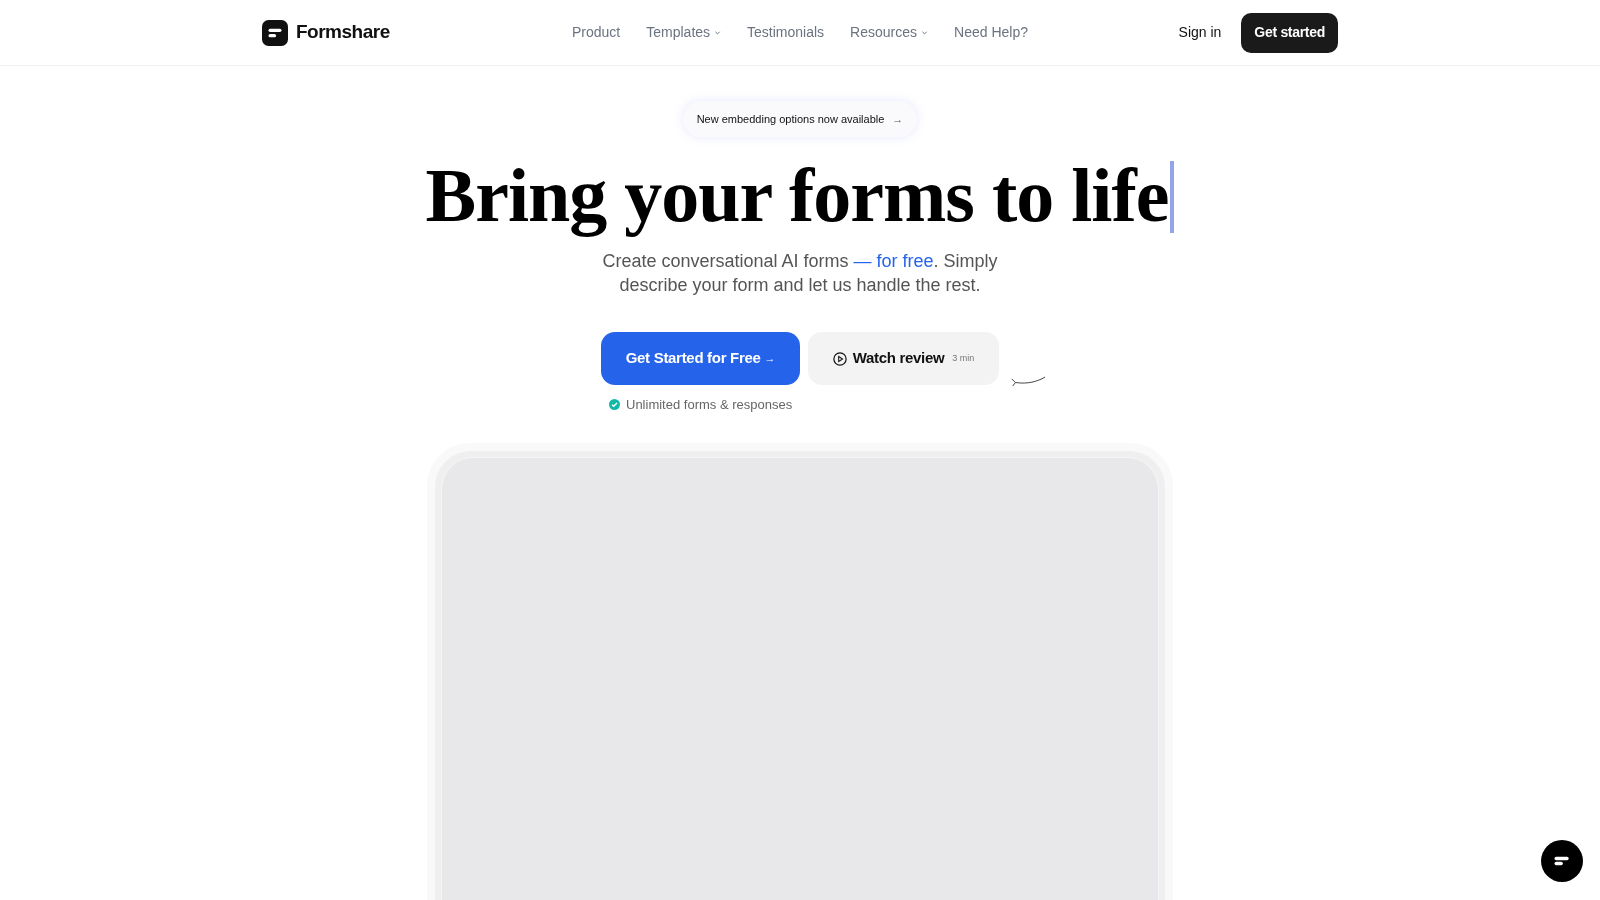  What do you see at coordinates (889, 32) in the screenshot?
I see `nav-link: Resources` at bounding box center [889, 32].